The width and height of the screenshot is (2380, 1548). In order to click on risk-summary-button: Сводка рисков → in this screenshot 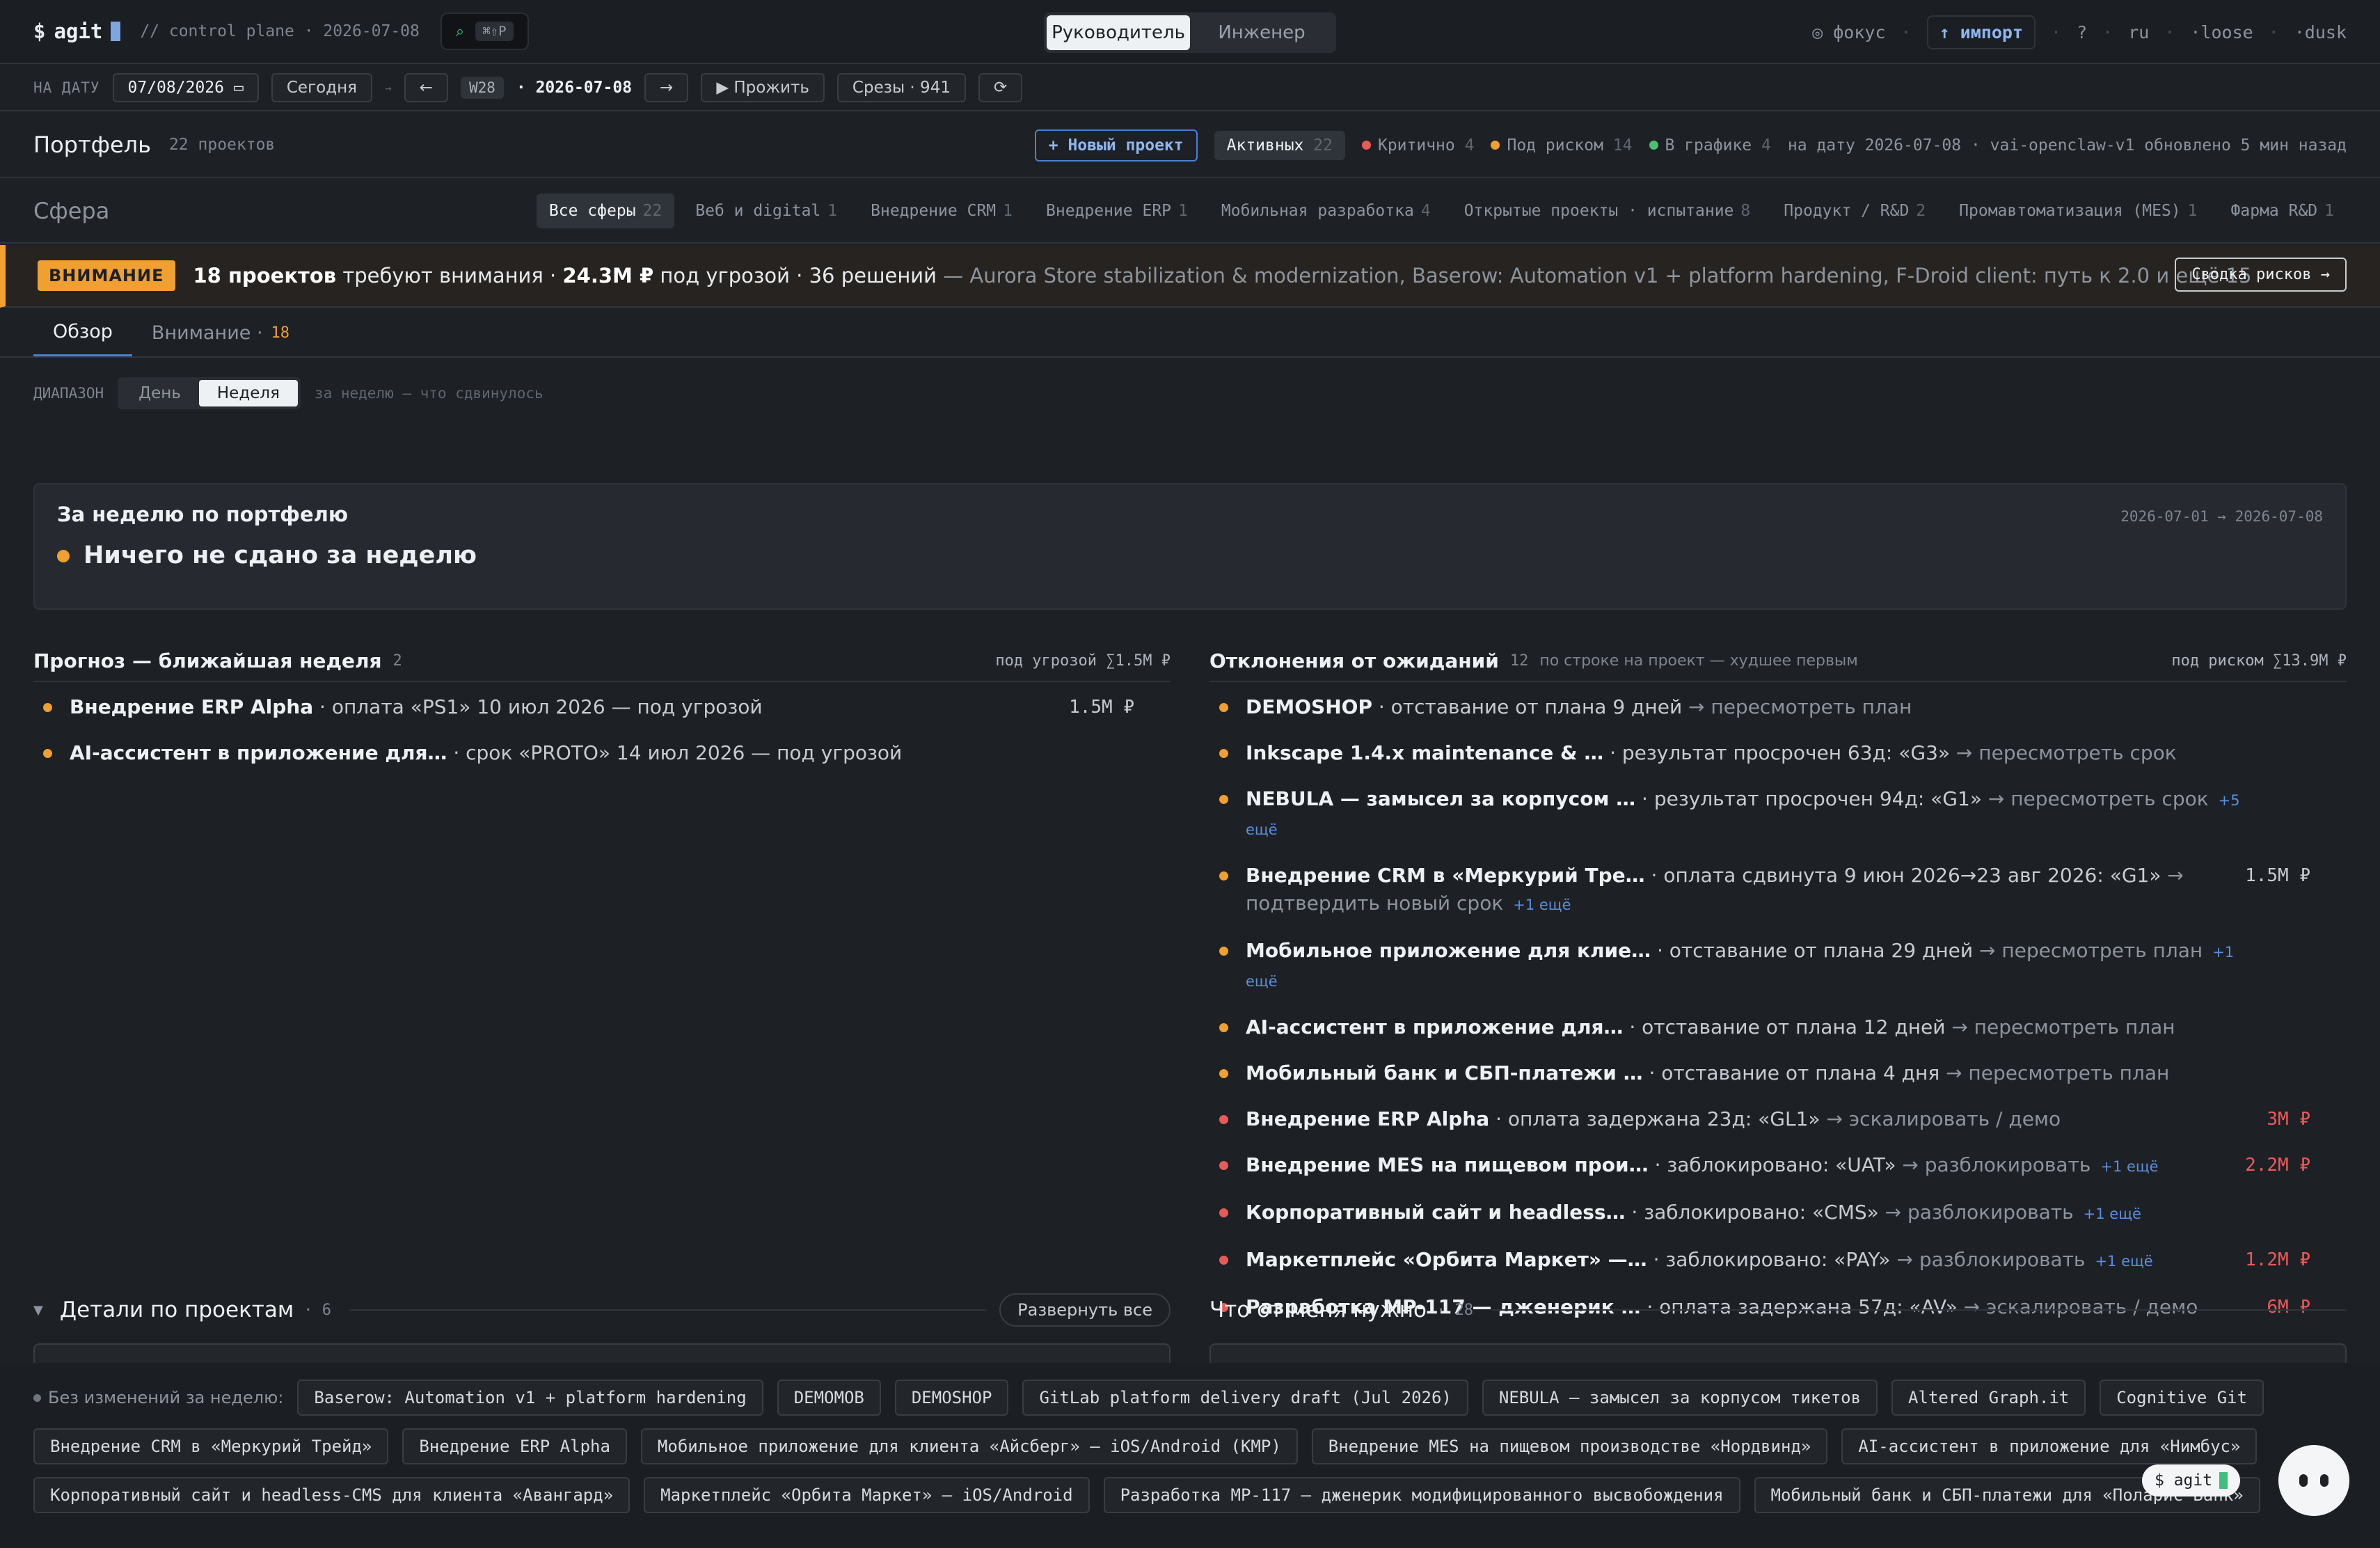, I will do `click(2261, 275)`.